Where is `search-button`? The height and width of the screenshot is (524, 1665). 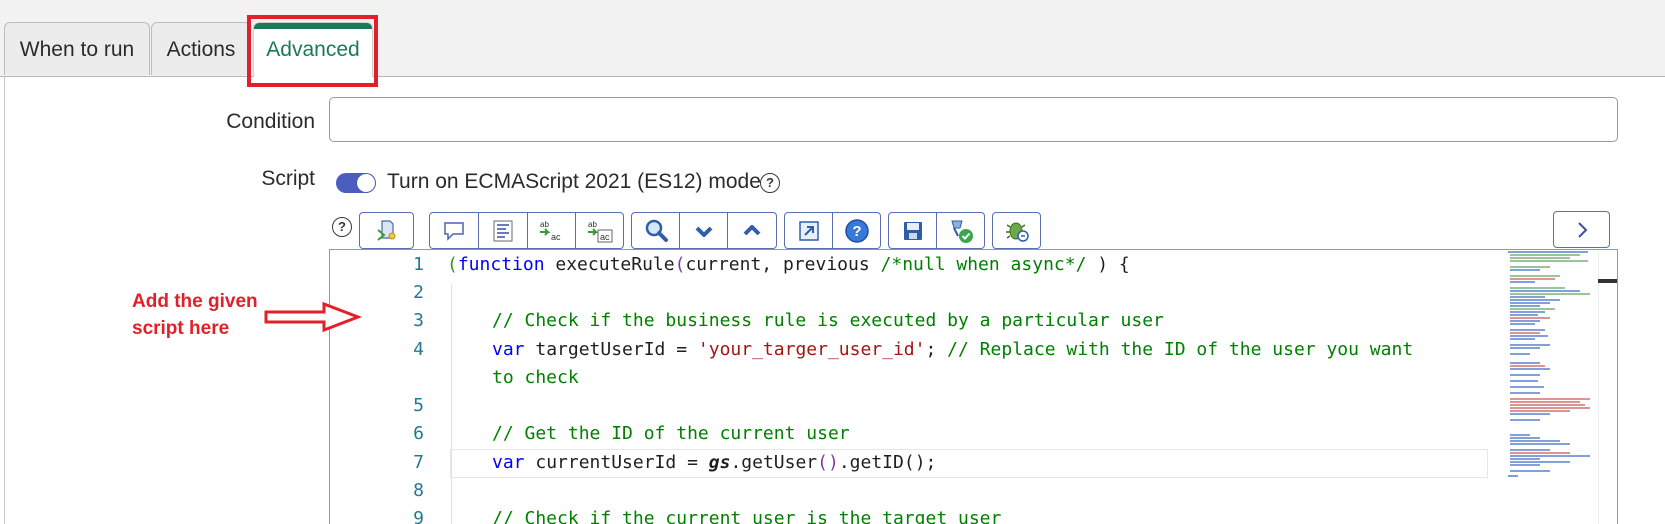 search-button is located at coordinates (655, 230).